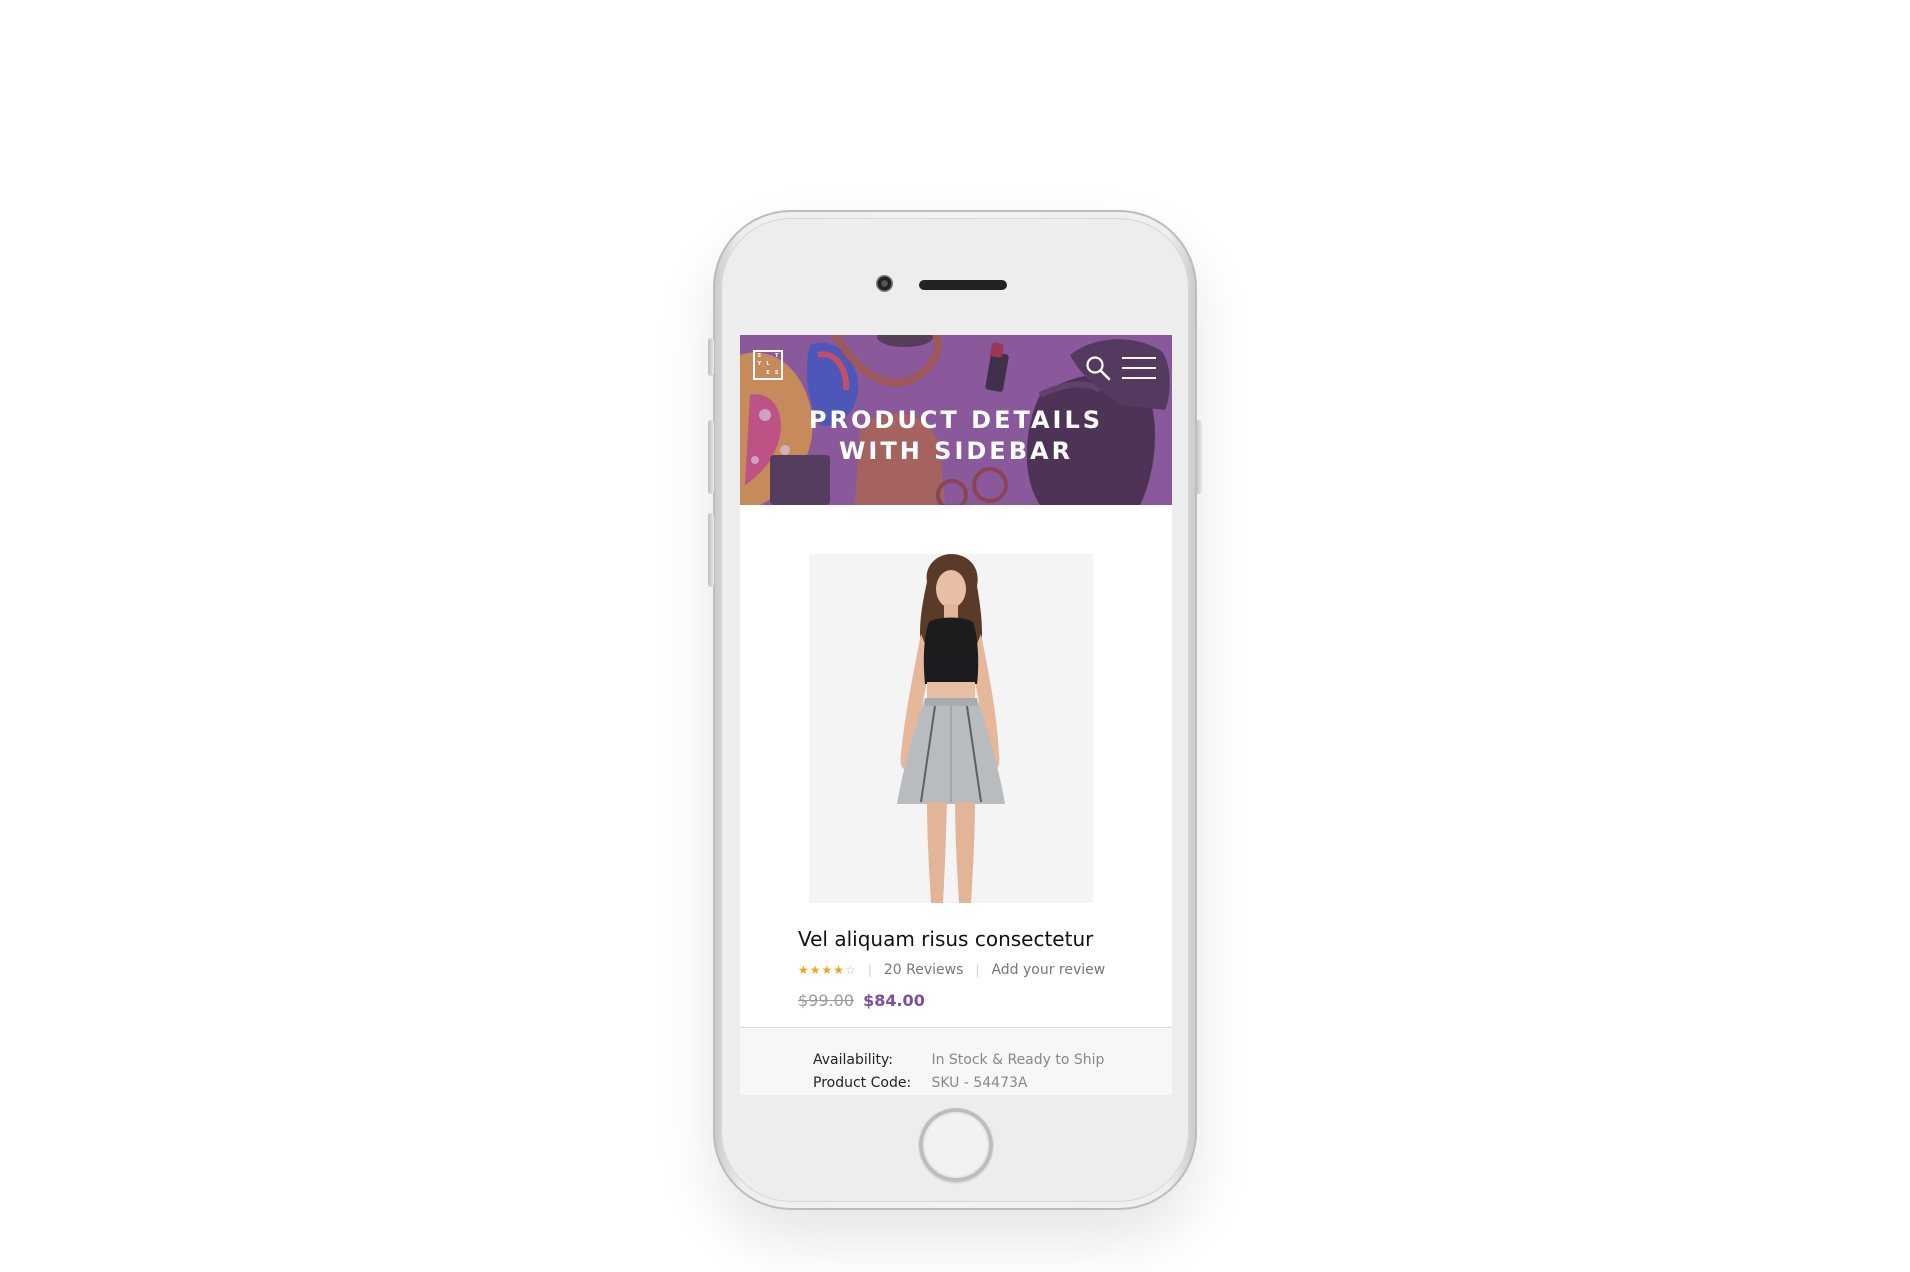 Image resolution: width=1910 pixels, height=1272 pixels. What do you see at coordinates (946, 939) in the screenshot?
I see `product-title: Vel aliquam risus consectetur` at bounding box center [946, 939].